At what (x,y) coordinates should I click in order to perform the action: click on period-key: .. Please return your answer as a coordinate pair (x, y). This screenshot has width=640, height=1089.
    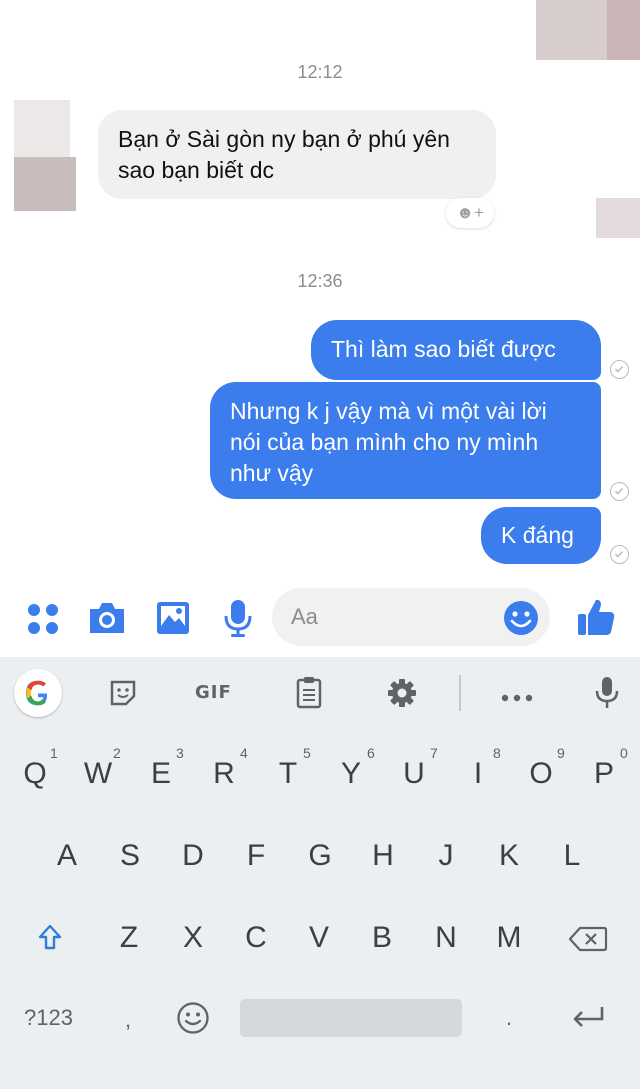
    Looking at the image, I should click on (509, 1018).